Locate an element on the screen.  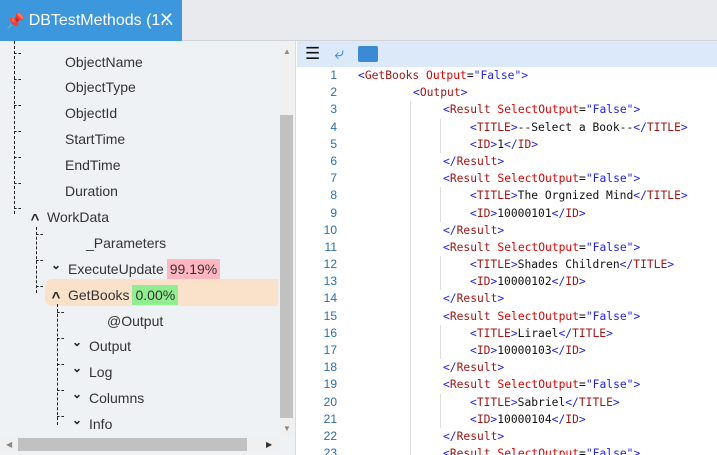
tree-item: ObjectId is located at coordinates (71, 113).